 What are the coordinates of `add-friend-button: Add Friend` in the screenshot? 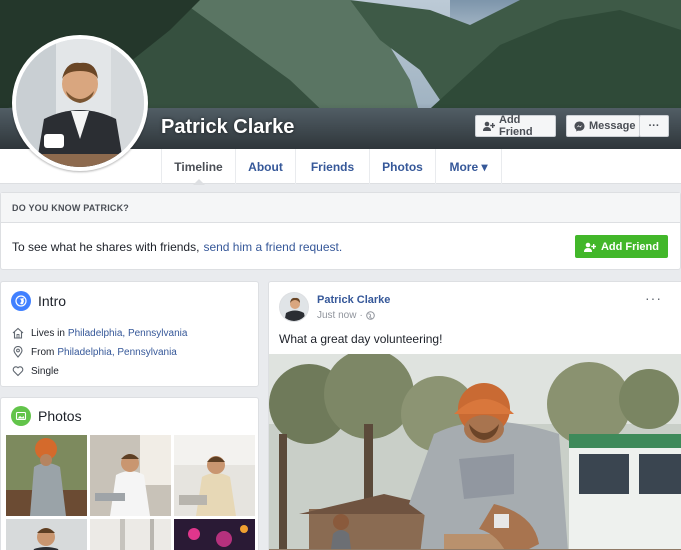 It's located at (515, 126).